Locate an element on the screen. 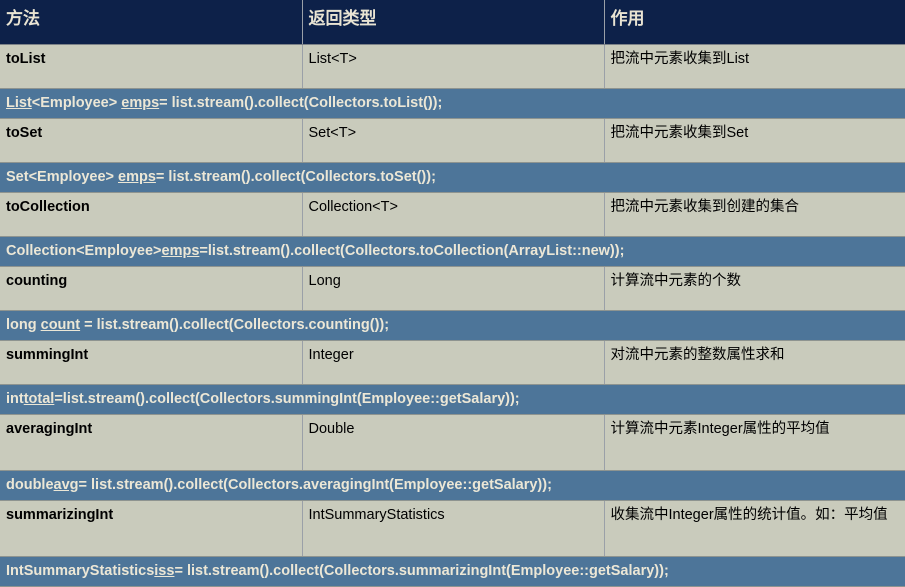 Image resolution: width=905 pixels, height=587 pixels. code-text: int is located at coordinates (15, 398).